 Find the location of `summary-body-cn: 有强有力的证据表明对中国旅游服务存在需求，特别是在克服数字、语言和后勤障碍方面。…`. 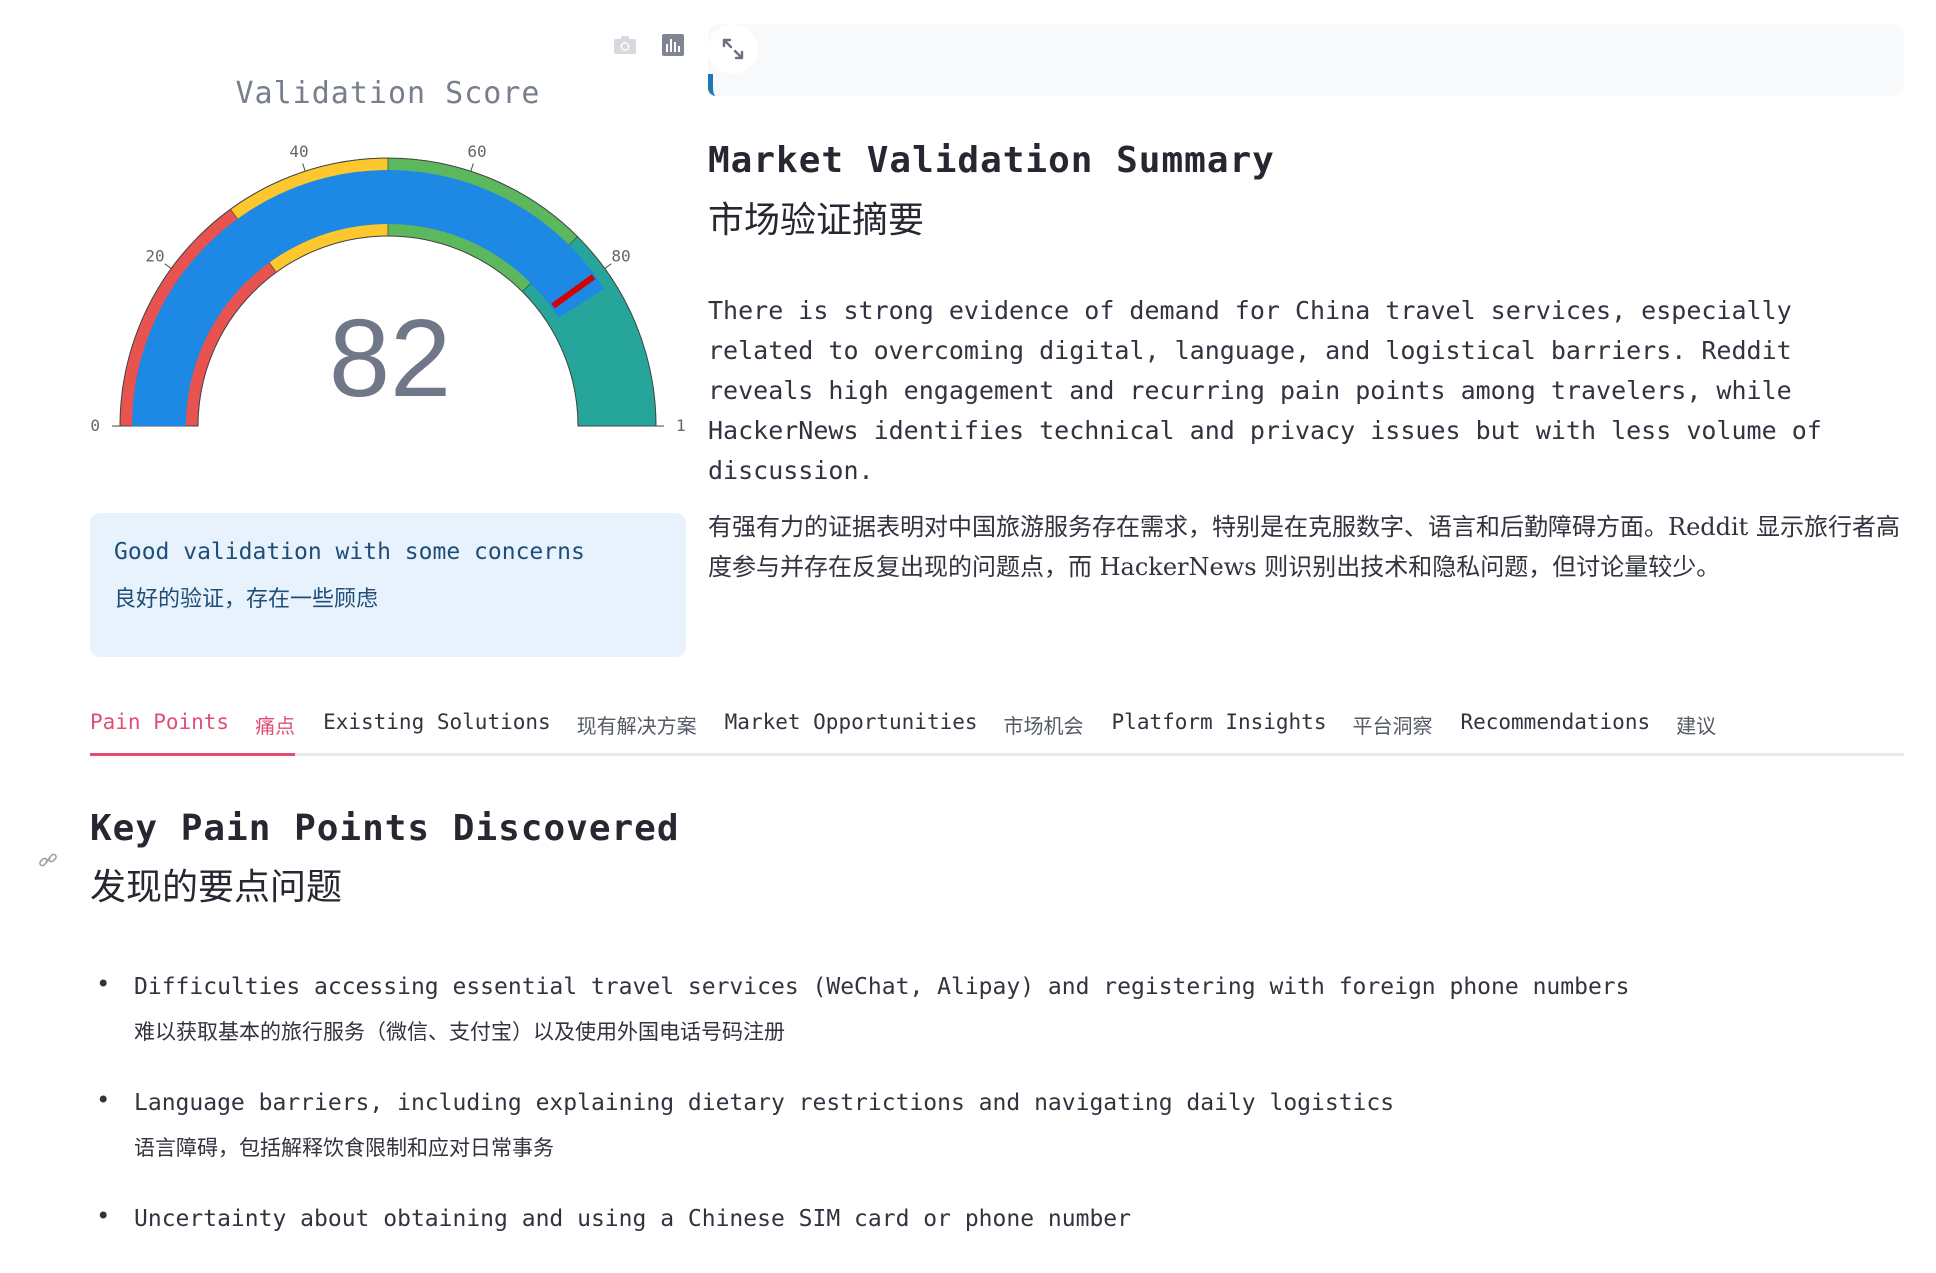

summary-body-cn: 有强有力的证据表明对中国旅游服务存在需求，特别是在克服数字、语言和后勤障碍方面。… is located at coordinates (1304, 547).